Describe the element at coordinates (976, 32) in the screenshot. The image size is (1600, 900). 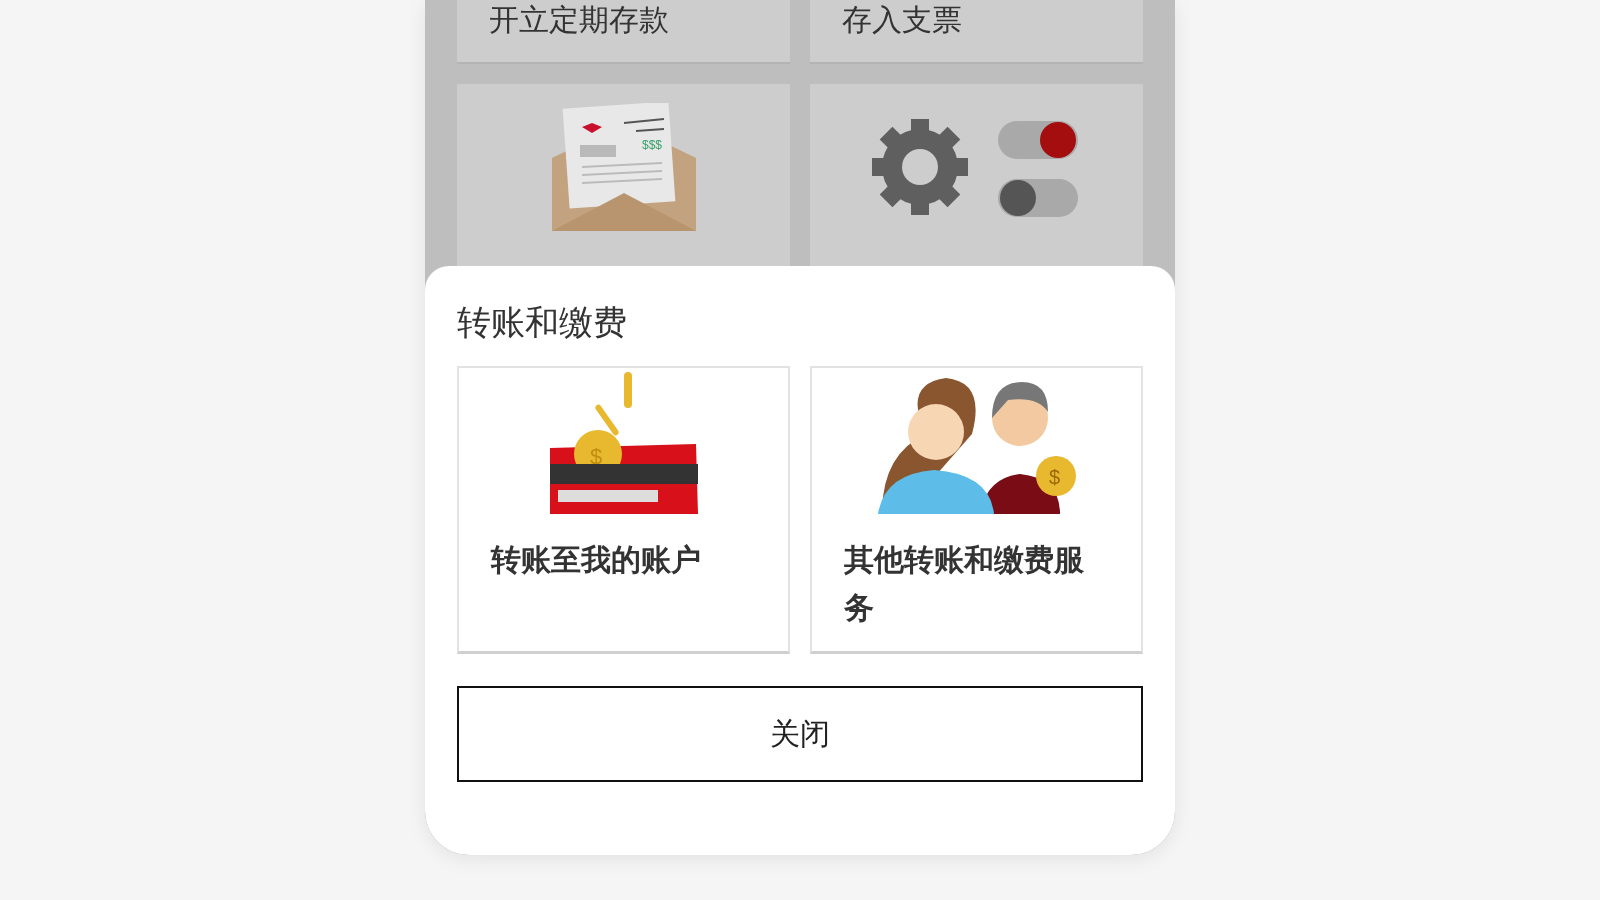
I see `menu-tile: 存入支票` at that location.